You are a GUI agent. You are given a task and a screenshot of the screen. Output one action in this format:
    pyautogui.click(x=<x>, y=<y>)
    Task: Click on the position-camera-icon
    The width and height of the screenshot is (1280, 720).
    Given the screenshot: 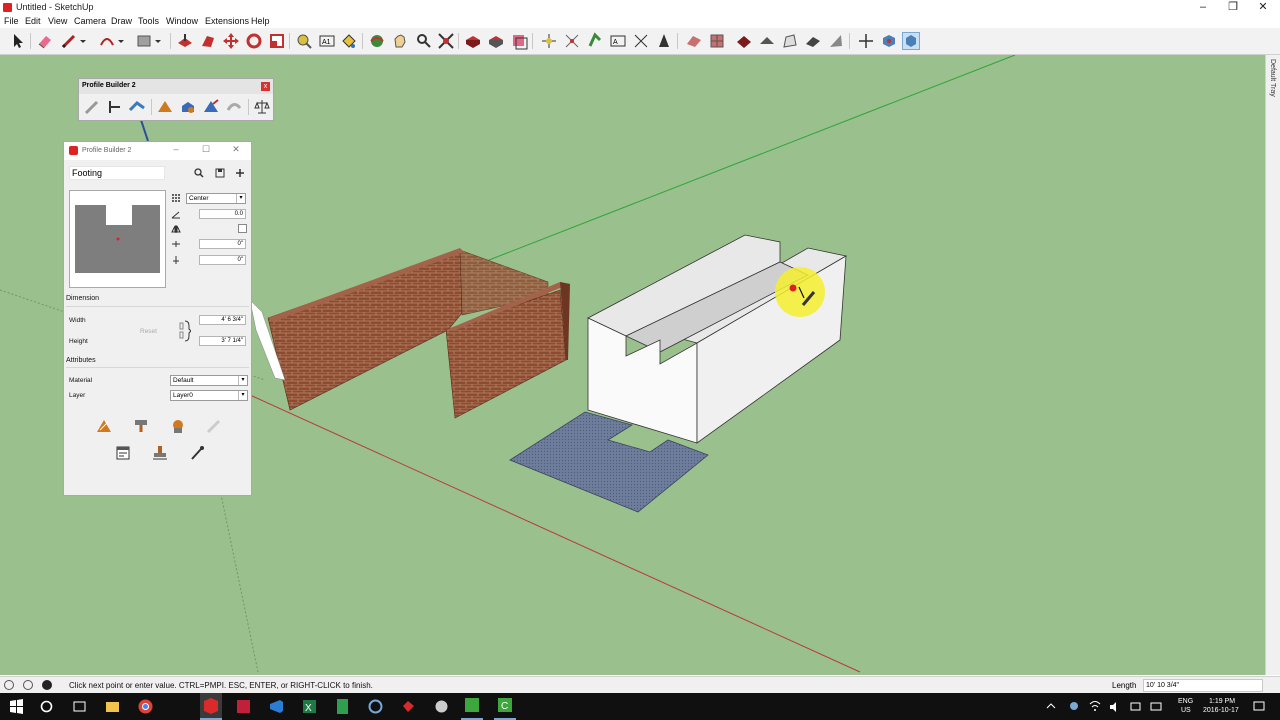 What is the action you would take?
    pyautogui.click(x=664, y=41)
    